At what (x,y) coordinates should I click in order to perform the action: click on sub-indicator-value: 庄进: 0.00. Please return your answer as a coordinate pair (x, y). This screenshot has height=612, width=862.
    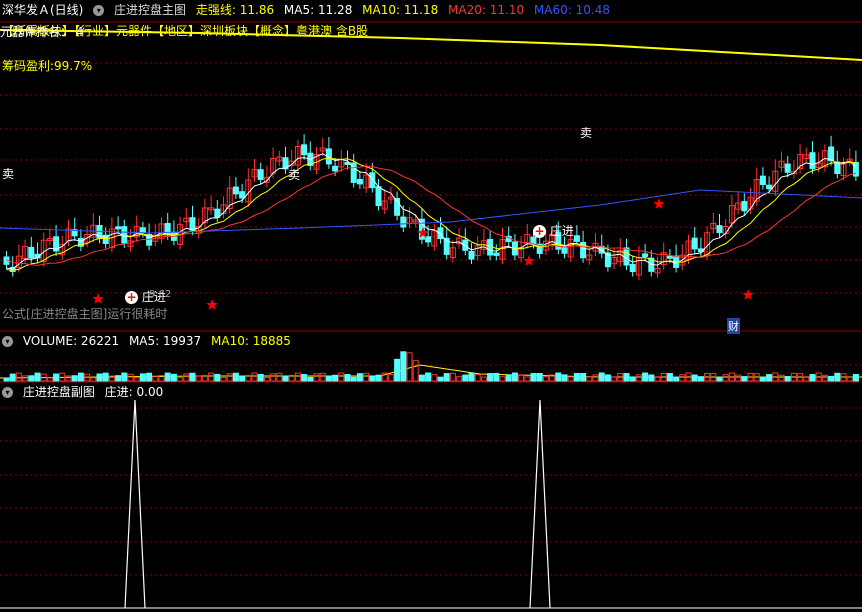
    Looking at the image, I should click on (134, 392).